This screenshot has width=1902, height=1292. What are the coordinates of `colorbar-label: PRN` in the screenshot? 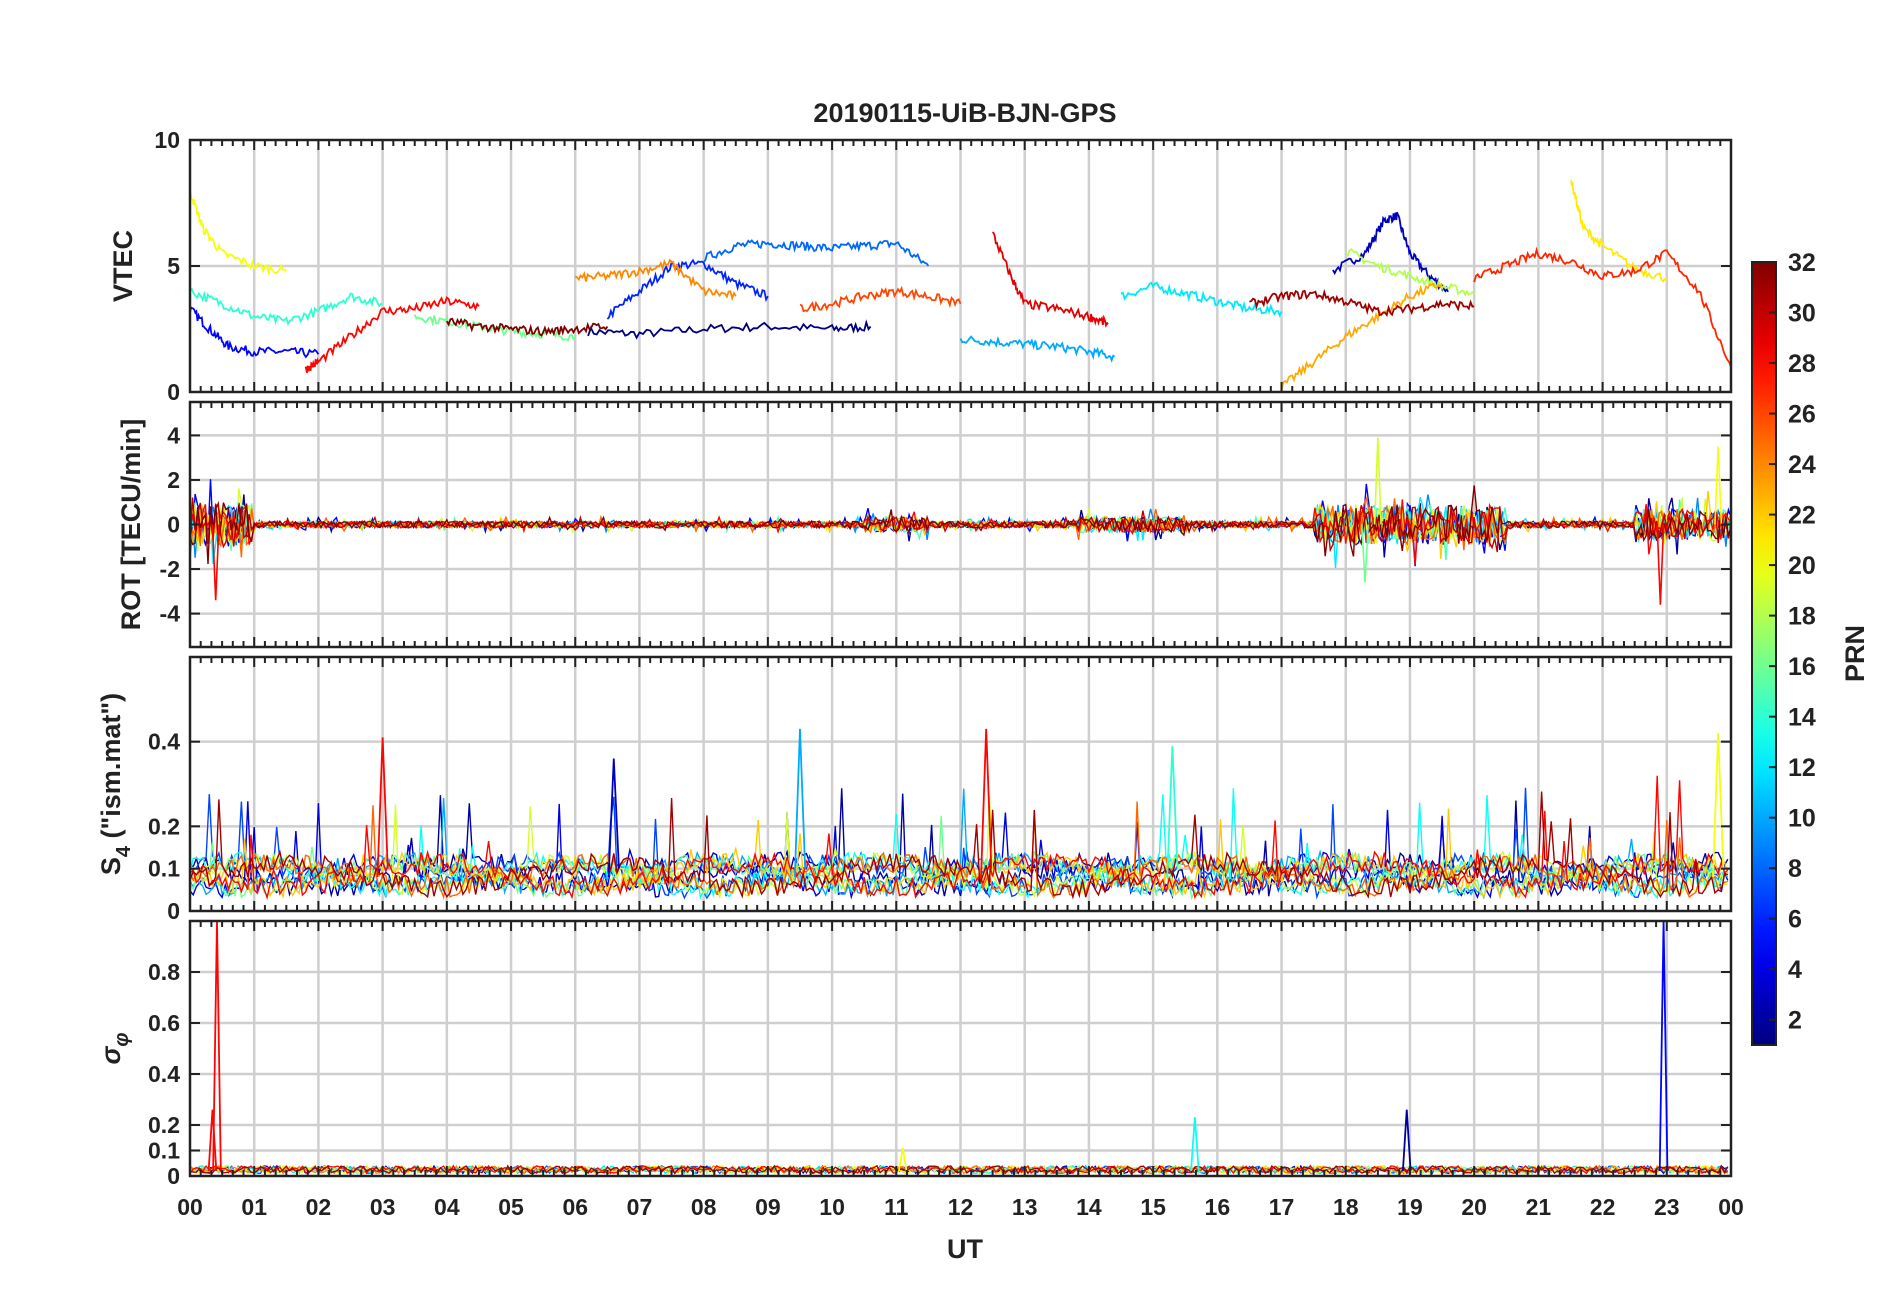 It's located at (1855, 653).